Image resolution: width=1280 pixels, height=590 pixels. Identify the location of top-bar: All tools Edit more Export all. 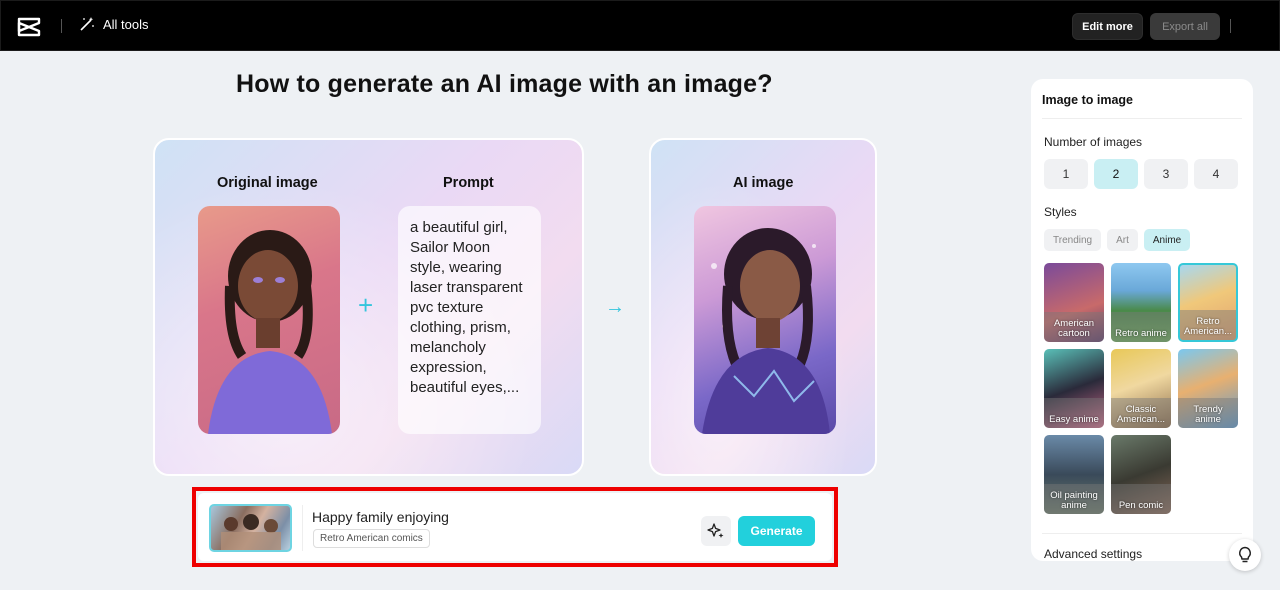
(640, 25).